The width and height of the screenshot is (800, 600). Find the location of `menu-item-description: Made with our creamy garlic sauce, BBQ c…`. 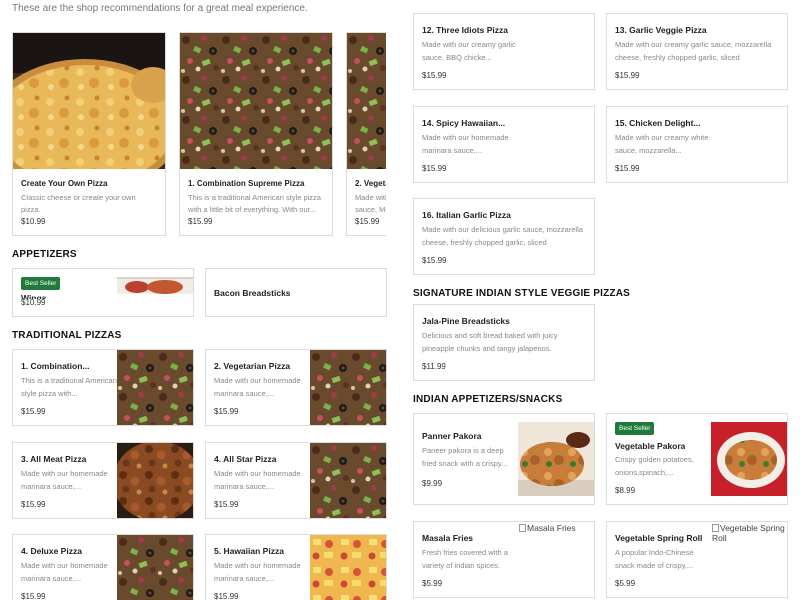

menu-item-description: Made with our creamy garlic sauce, BBQ c… is located at coordinates (469, 51).